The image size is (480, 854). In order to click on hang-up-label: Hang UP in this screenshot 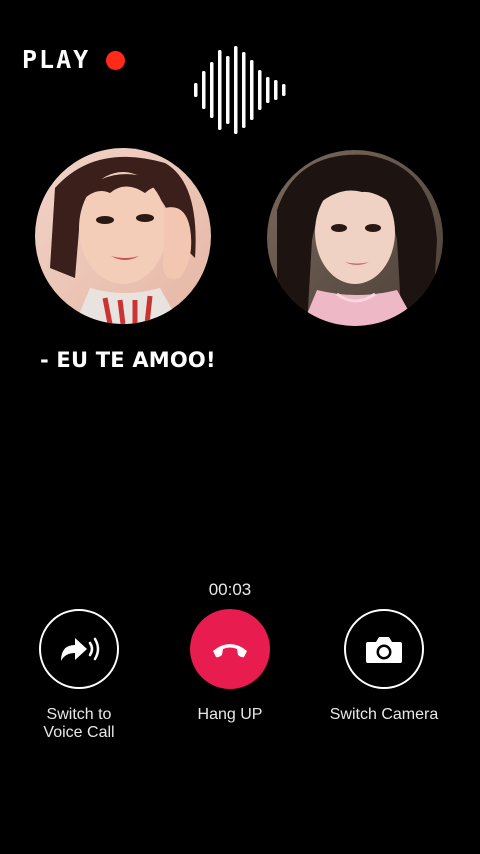, I will do `click(230, 714)`.